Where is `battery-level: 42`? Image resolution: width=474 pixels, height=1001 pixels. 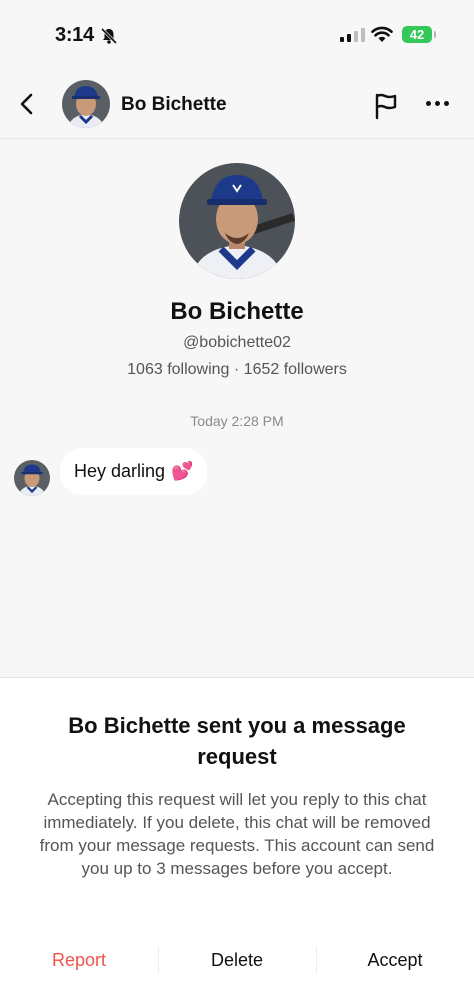 battery-level: 42 is located at coordinates (417, 34).